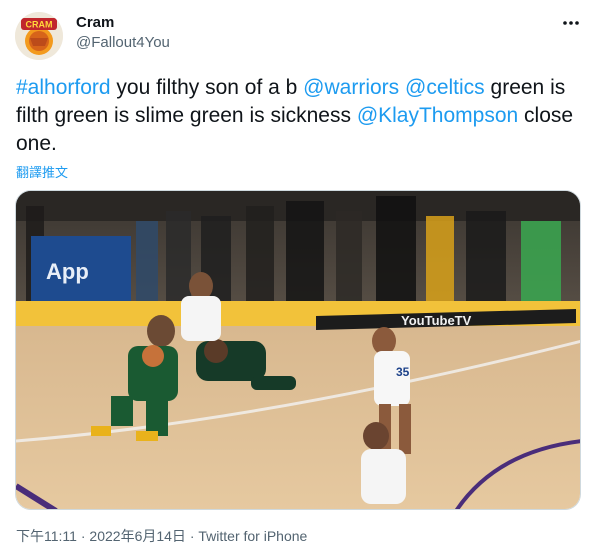 The height and width of the screenshot is (557, 595). Describe the element at coordinates (123, 43) in the screenshot. I see `user-handle: @Fallout4You` at that location.